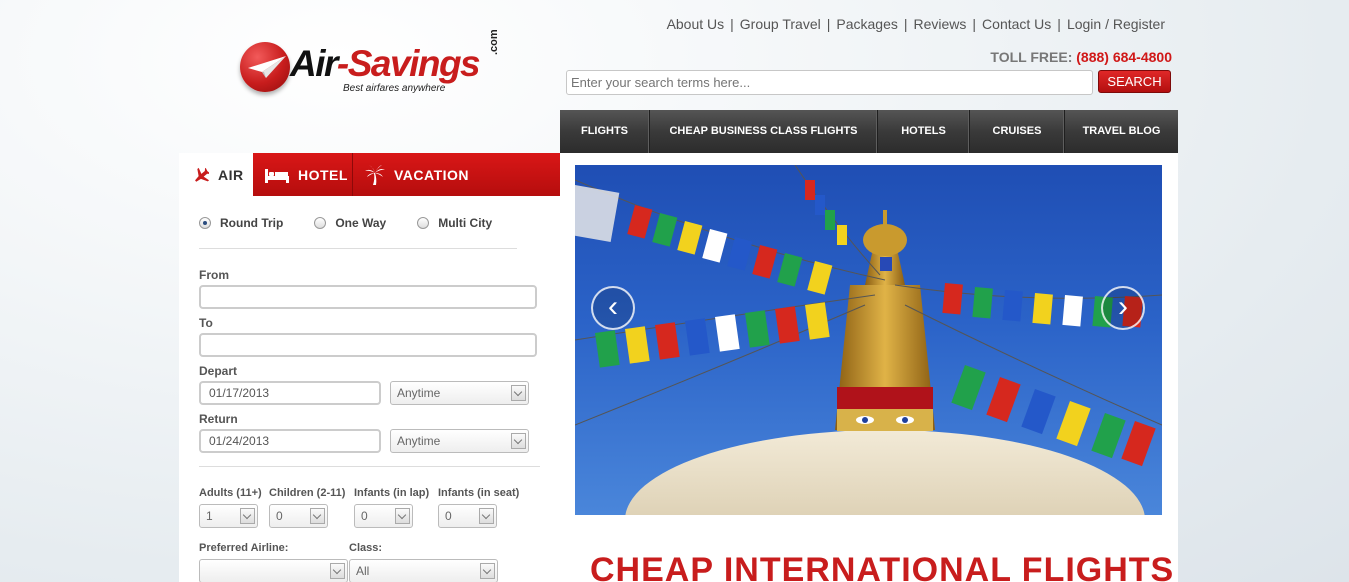 Image resolution: width=1349 pixels, height=582 pixels. Describe the element at coordinates (214, 275) in the screenshot. I see `from-label: From` at that location.